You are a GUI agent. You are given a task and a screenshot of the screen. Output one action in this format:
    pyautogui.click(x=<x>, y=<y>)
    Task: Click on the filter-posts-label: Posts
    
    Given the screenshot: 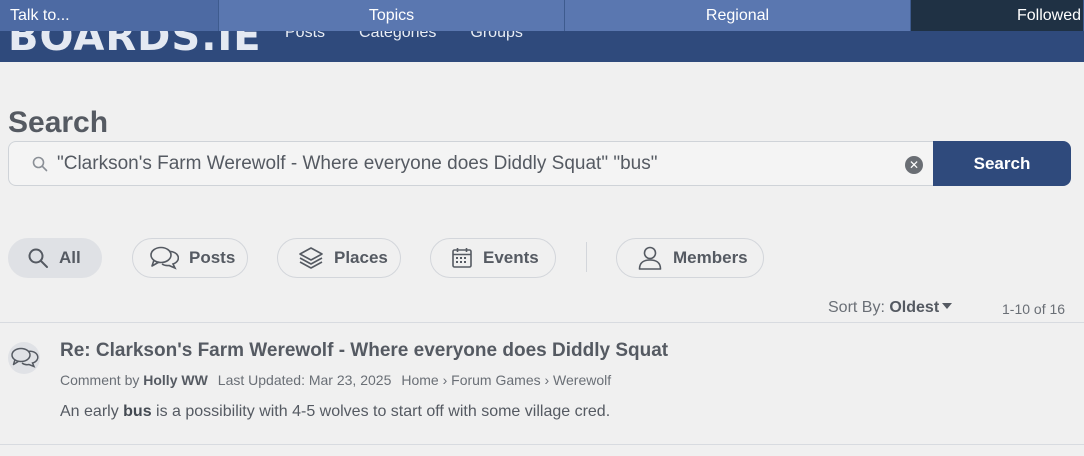 What is the action you would take?
    pyautogui.click(x=212, y=257)
    